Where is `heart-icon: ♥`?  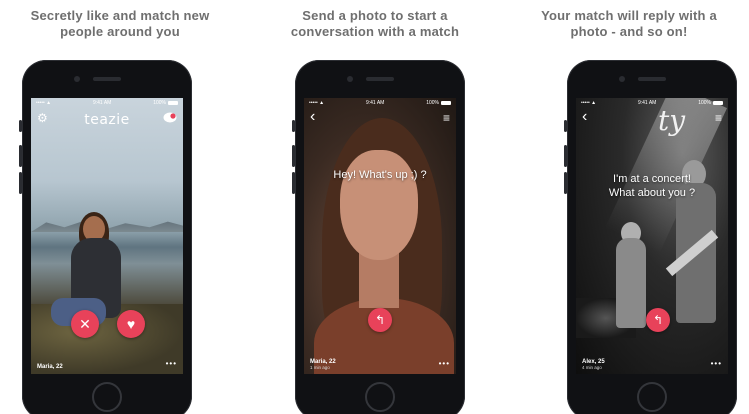 heart-icon: ♥ is located at coordinates (131, 324).